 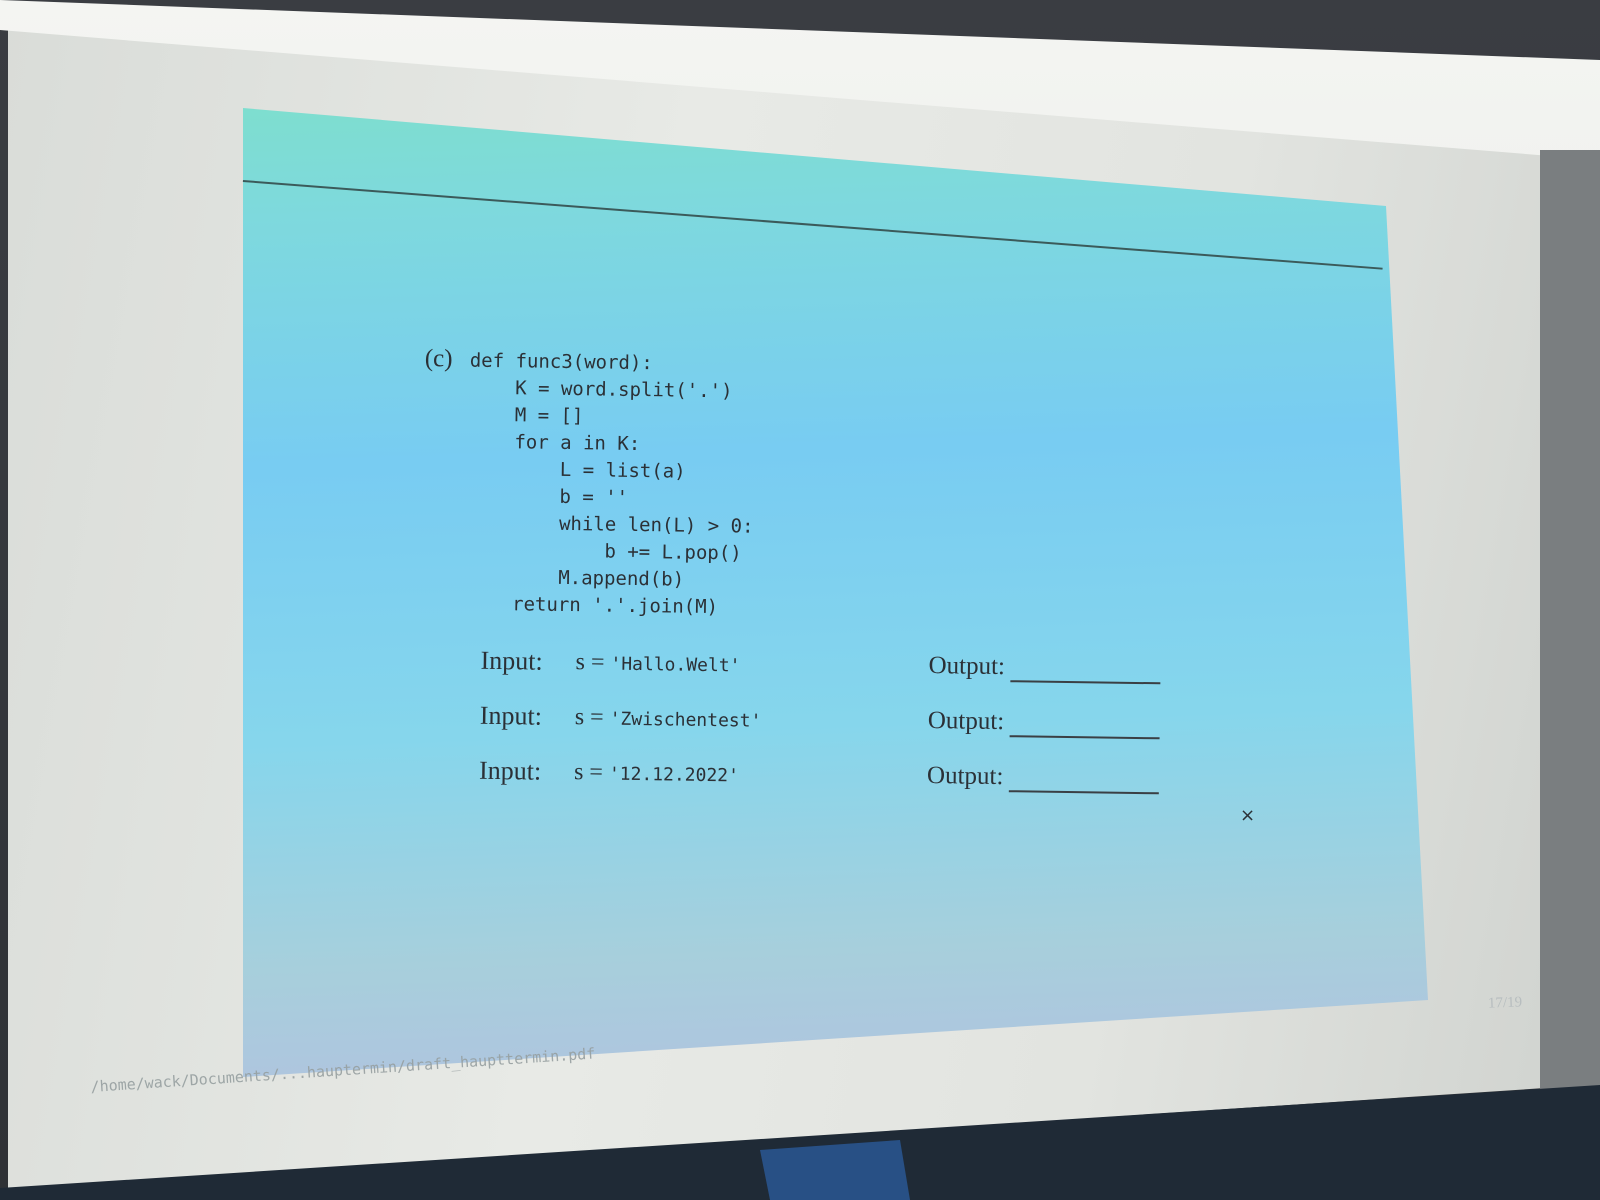 I want to click on slide-page-number: 17/19, so click(x=1505, y=1003).